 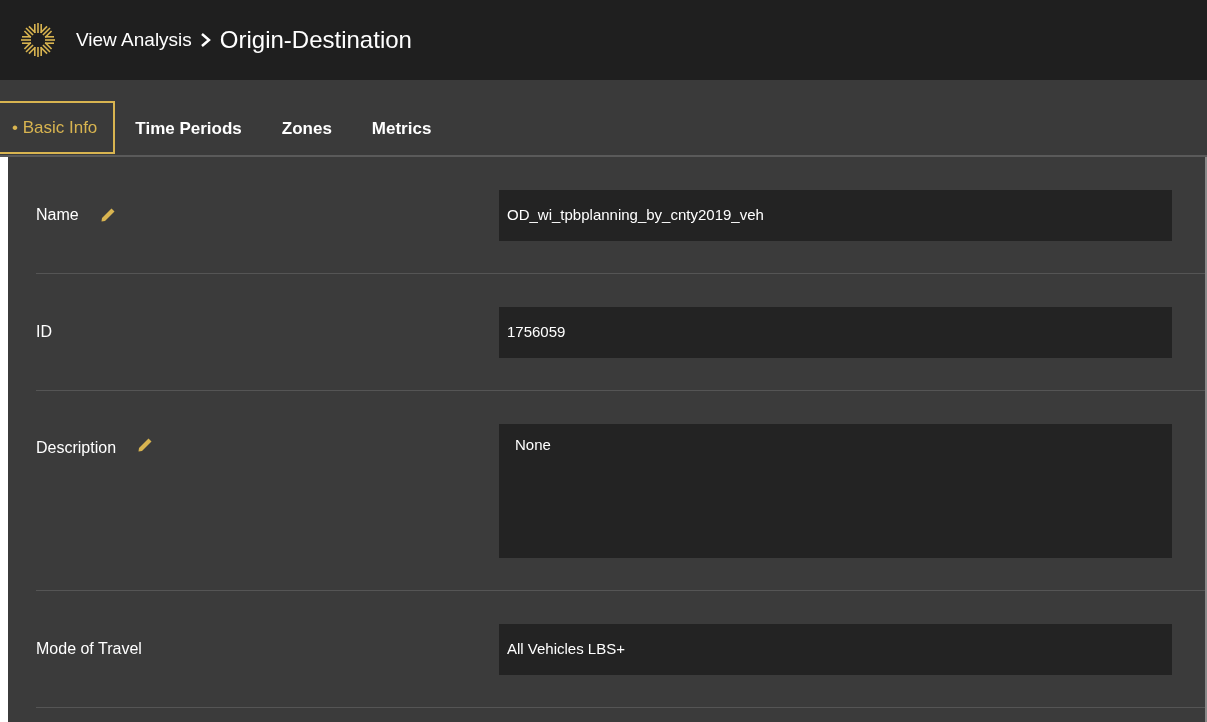 I want to click on tab: Zones, so click(x=306, y=128).